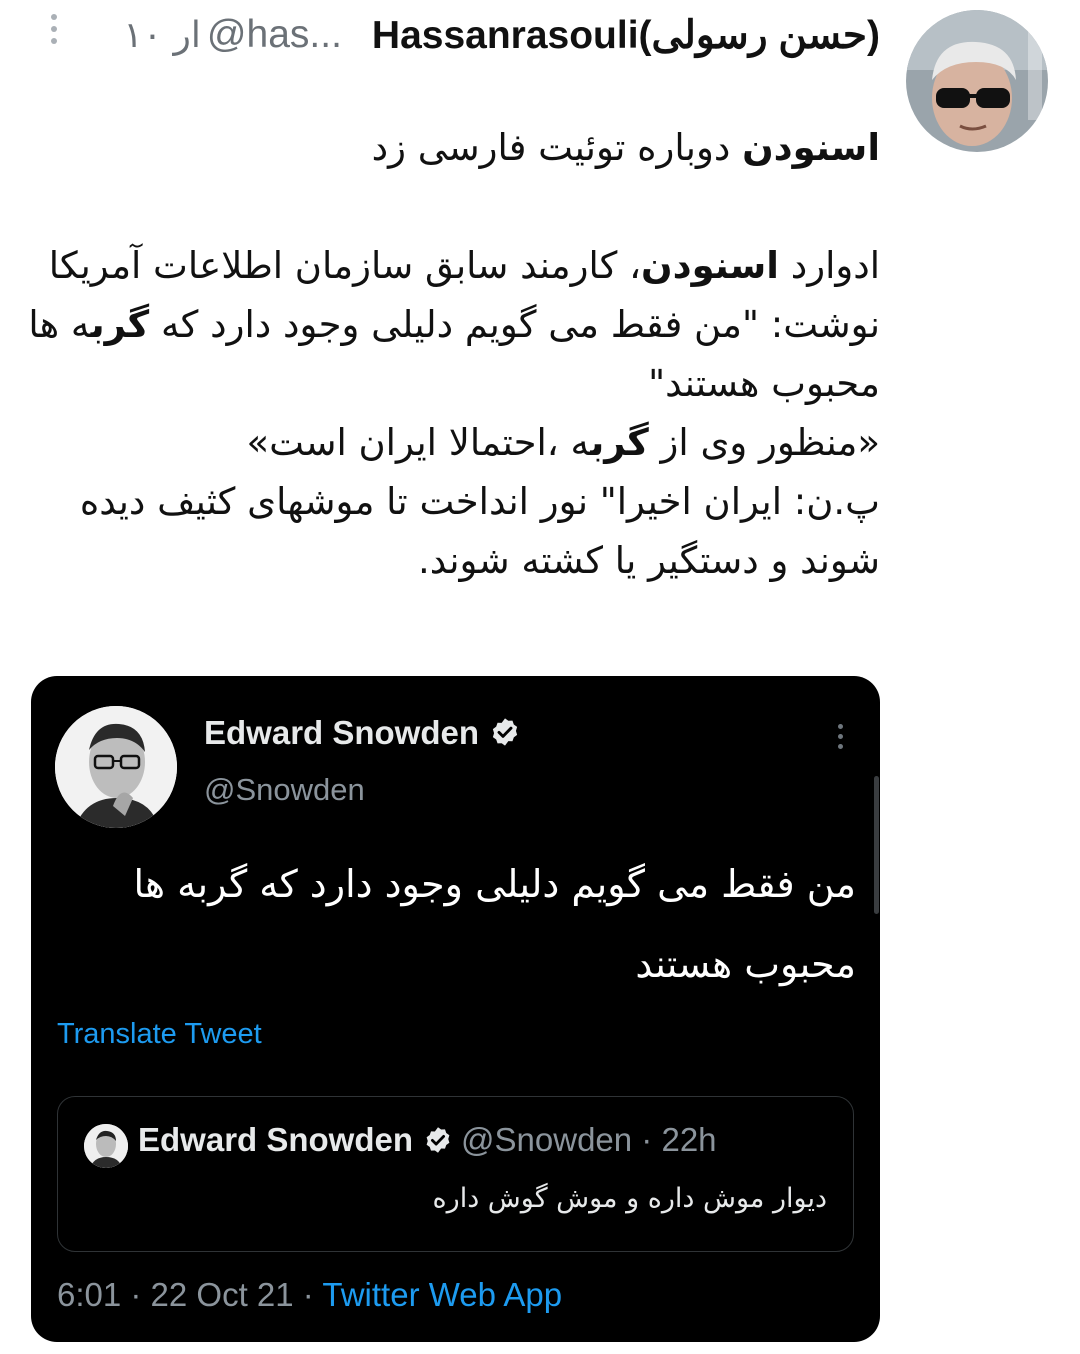  I want to click on tweet-timestamp: ۱۰ ار, so click(162, 35).